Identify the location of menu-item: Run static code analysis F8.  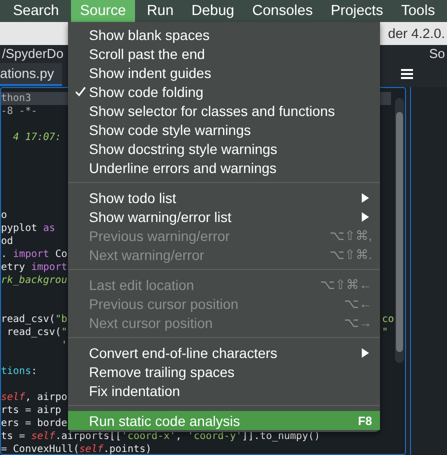
(224, 420).